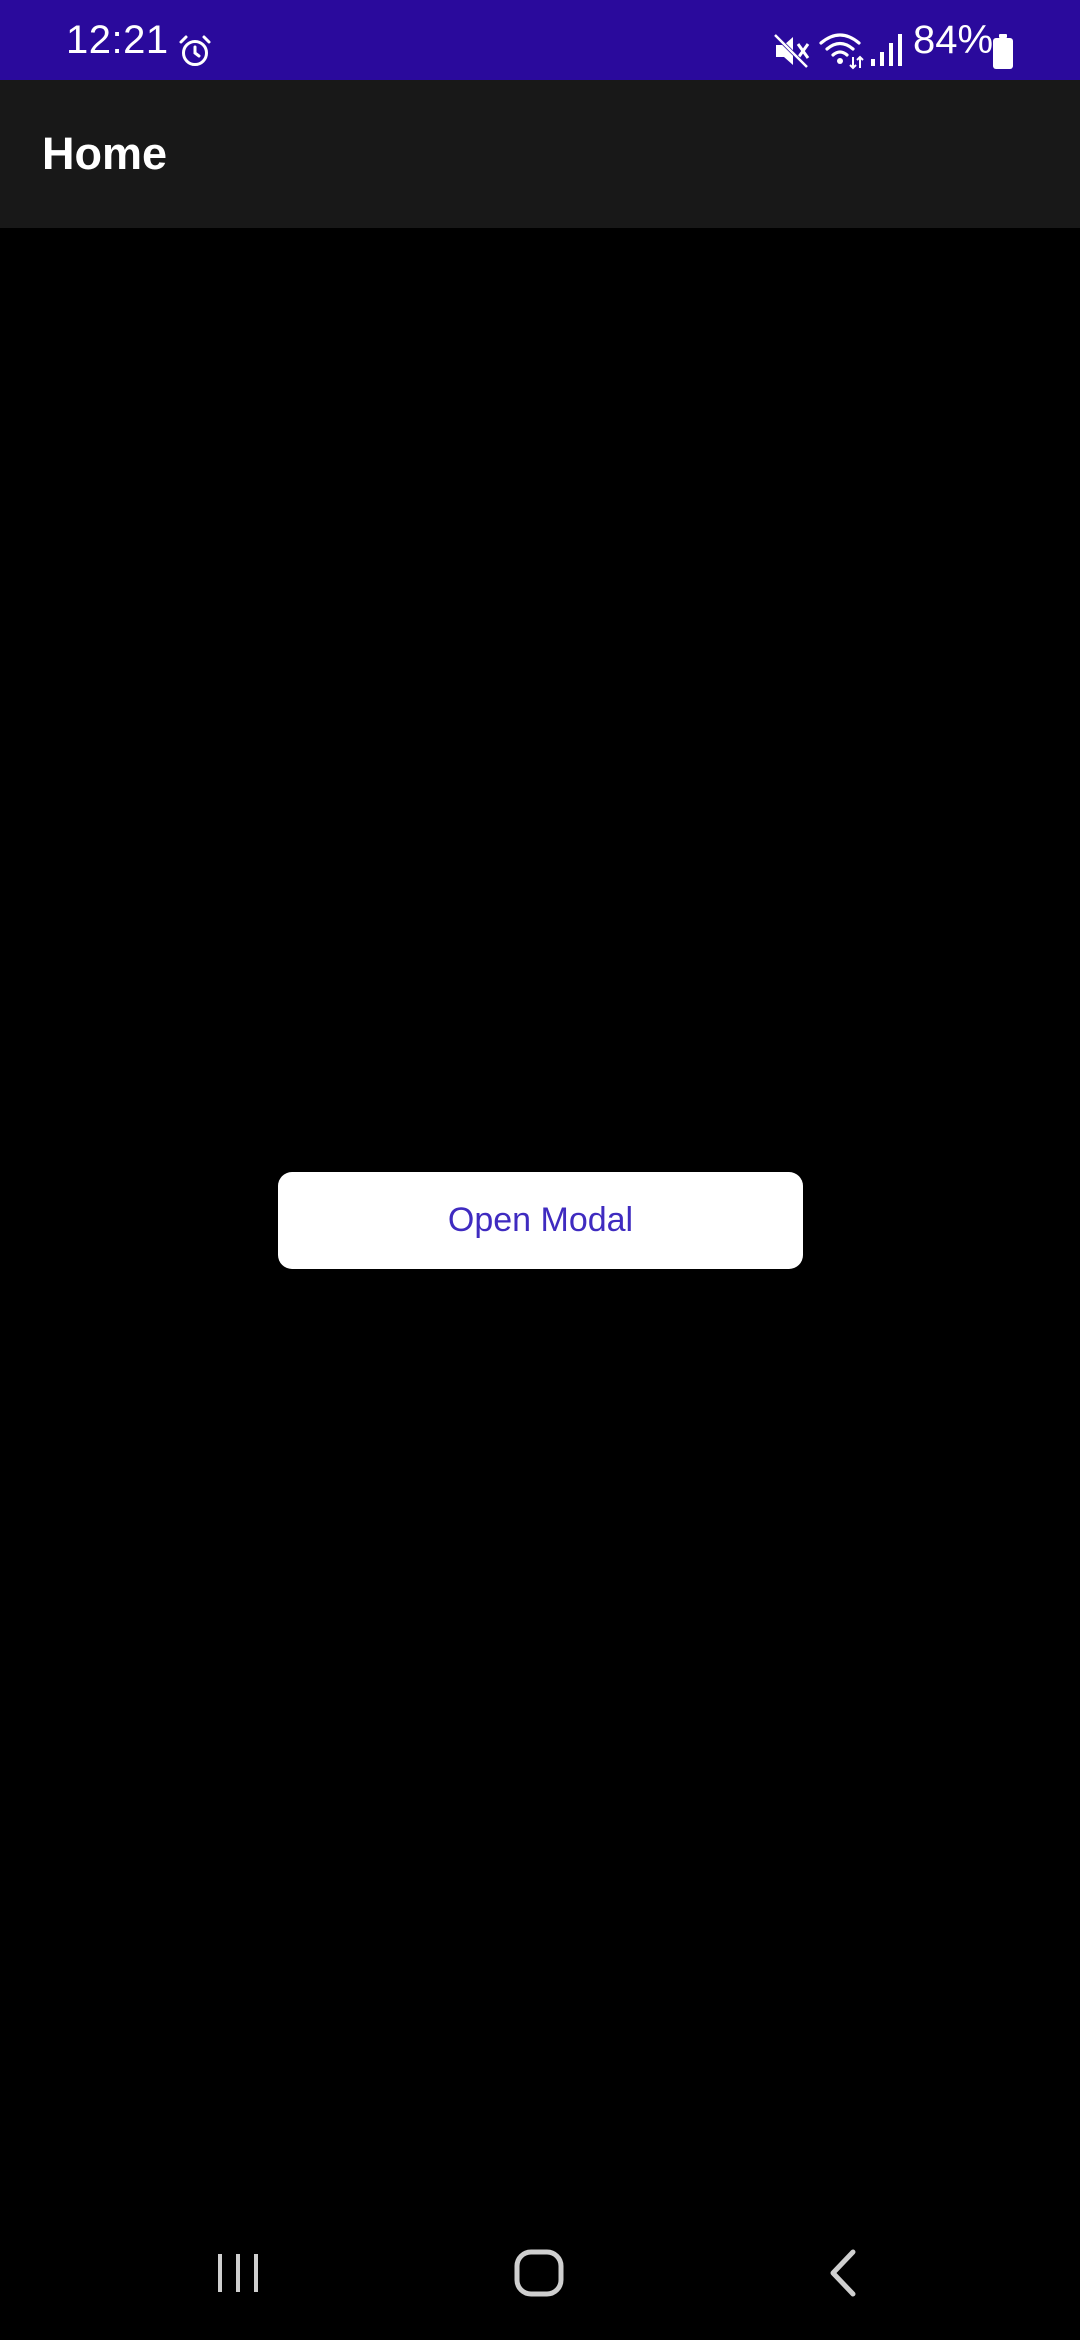 This screenshot has width=1080, height=2340. I want to click on open-modal-button: Open Modal, so click(540, 1220).